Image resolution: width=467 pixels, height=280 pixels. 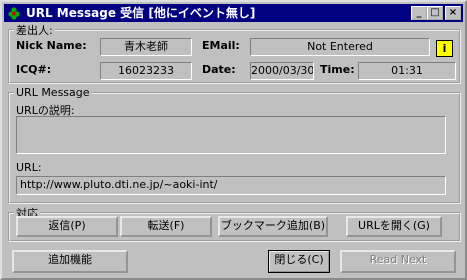 I want to click on maximize-button: □, so click(x=435, y=13).